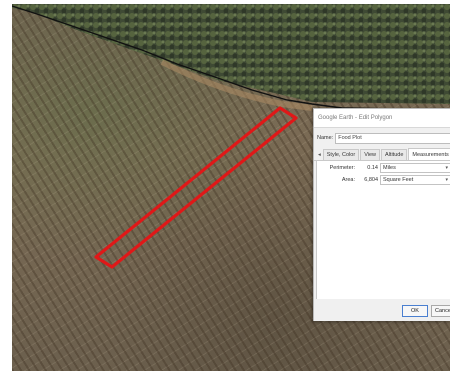 The width and height of the screenshot is (450, 377). What do you see at coordinates (342, 167) in the screenshot?
I see `perimeter-label: Perimeter:` at bounding box center [342, 167].